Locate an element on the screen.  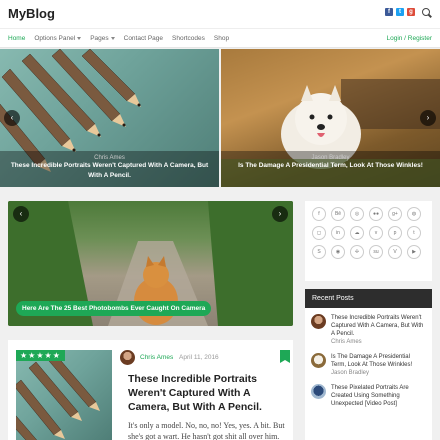
dribbble-icon: ◎ is located at coordinates (357, 214).